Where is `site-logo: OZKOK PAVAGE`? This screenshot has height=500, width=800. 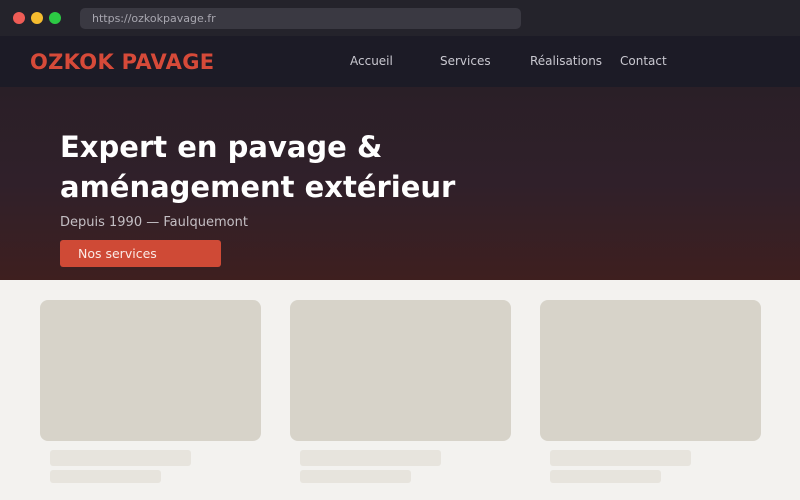
site-logo: OZKOK PAVAGE is located at coordinates (122, 62).